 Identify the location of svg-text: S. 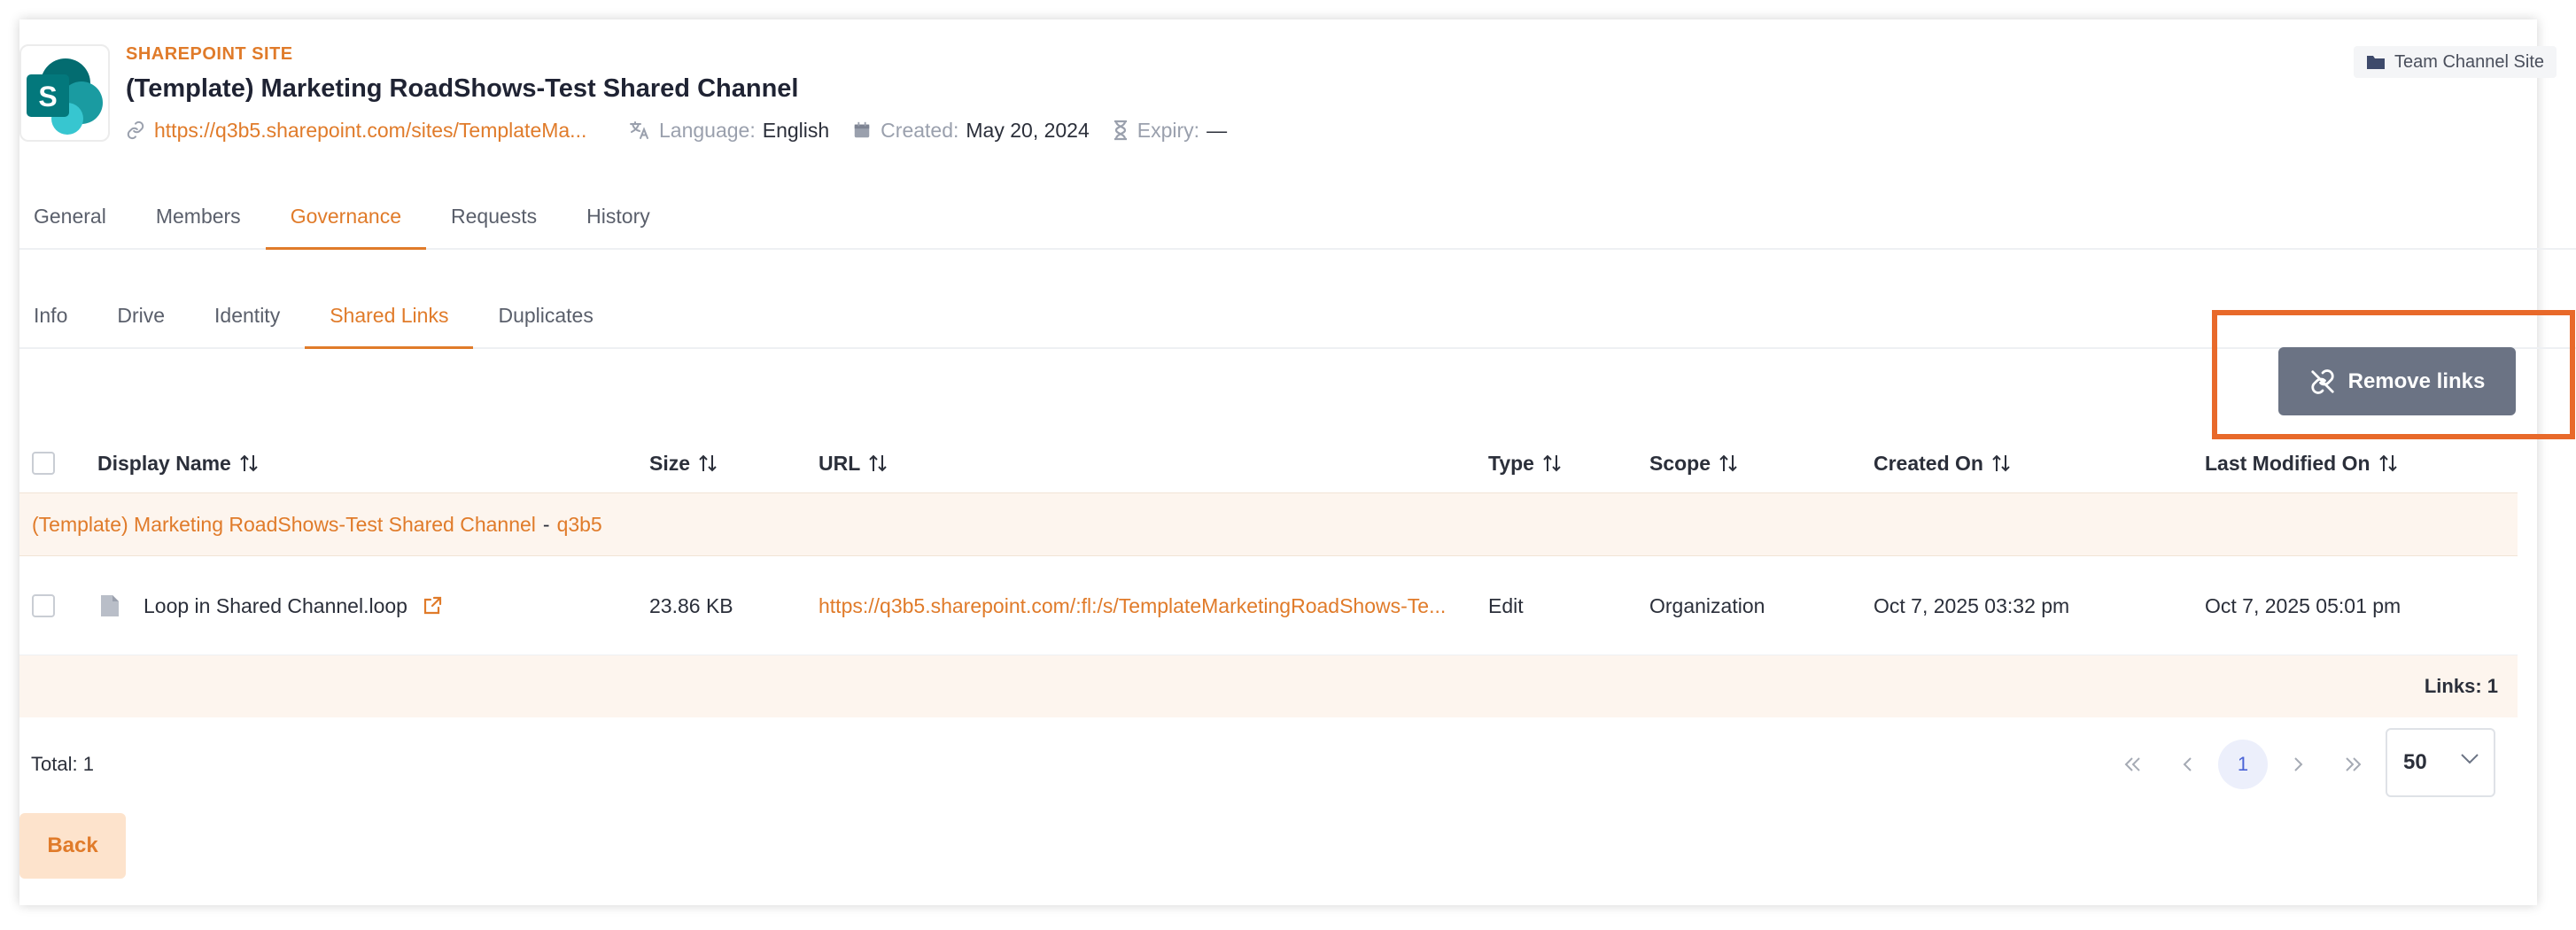
(47, 97).